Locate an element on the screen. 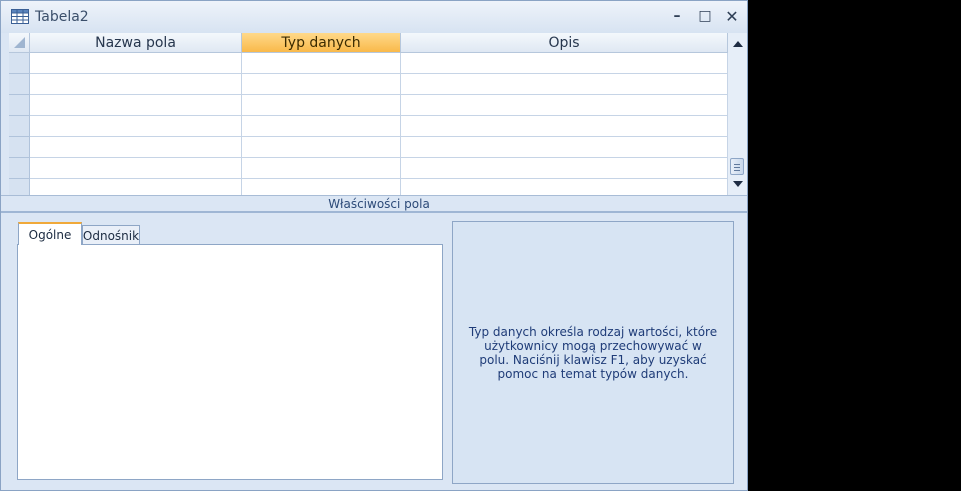  scroll-thumb is located at coordinates (737, 166).